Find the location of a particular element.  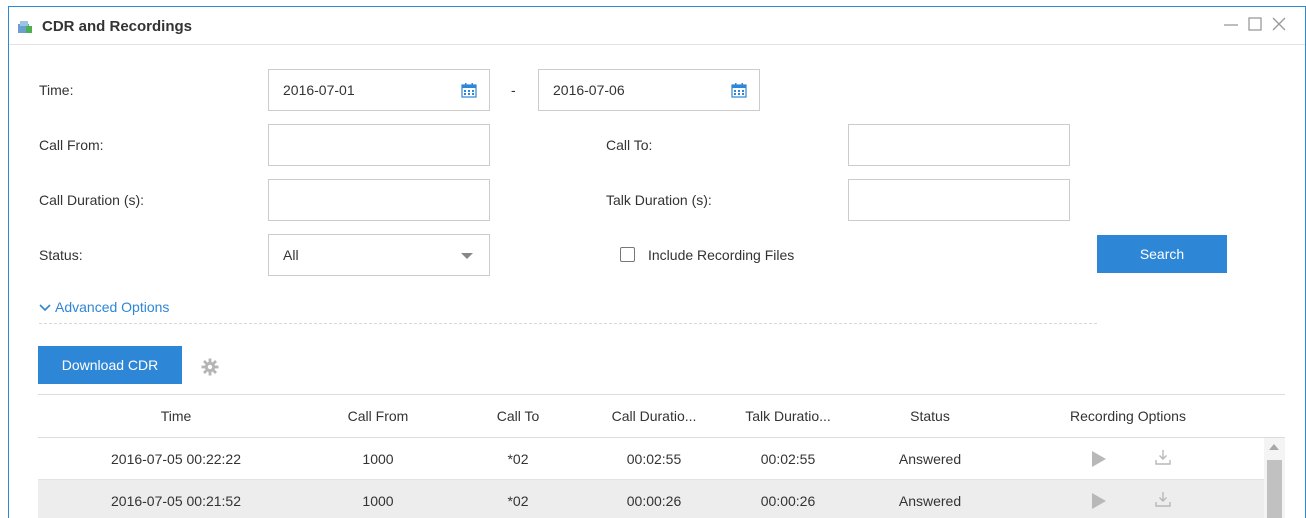

cell-talk-duration: 00:02:55 is located at coordinates (788, 459).